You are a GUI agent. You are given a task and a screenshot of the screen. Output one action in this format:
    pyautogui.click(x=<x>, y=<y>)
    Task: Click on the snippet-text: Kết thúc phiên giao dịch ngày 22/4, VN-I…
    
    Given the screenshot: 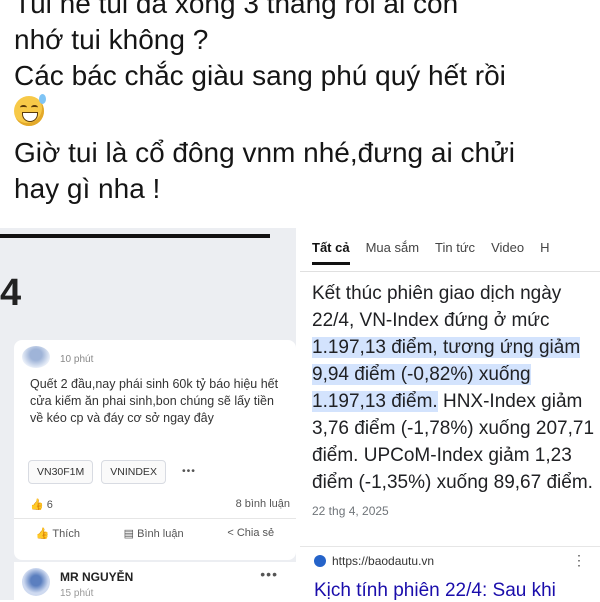 What is the action you would take?
    pyautogui.click(x=437, y=307)
    